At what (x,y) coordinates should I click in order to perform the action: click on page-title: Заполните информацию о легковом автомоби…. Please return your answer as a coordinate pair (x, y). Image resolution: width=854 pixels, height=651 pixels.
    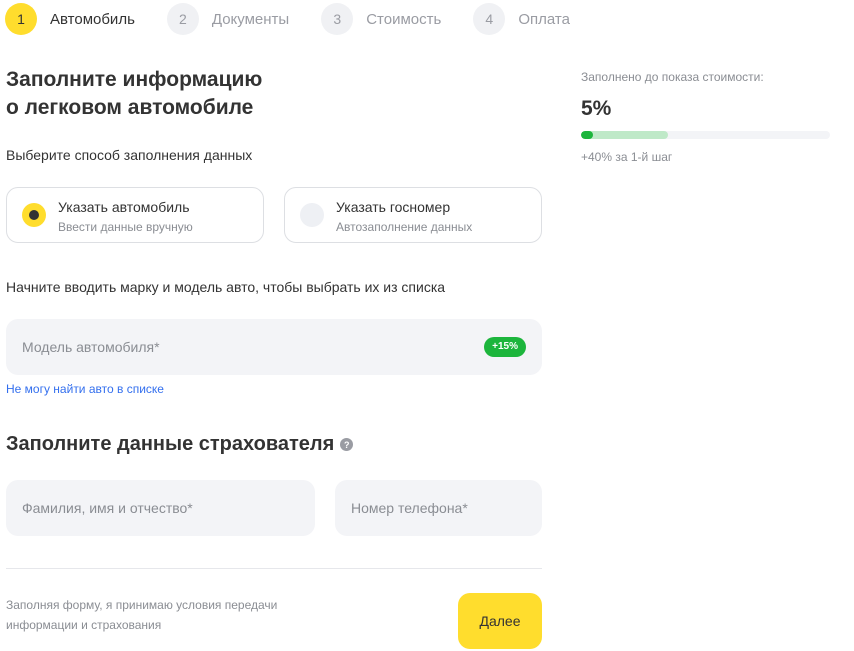
    Looking at the image, I should click on (206, 94).